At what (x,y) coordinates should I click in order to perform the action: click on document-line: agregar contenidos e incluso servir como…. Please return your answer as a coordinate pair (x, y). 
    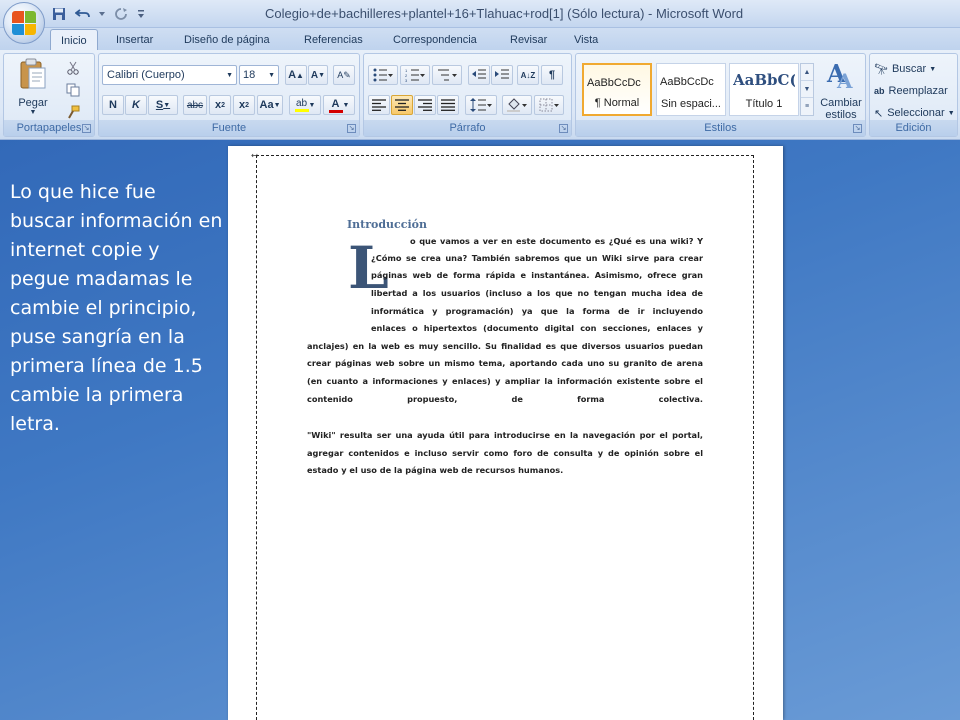
    Looking at the image, I should click on (505, 453).